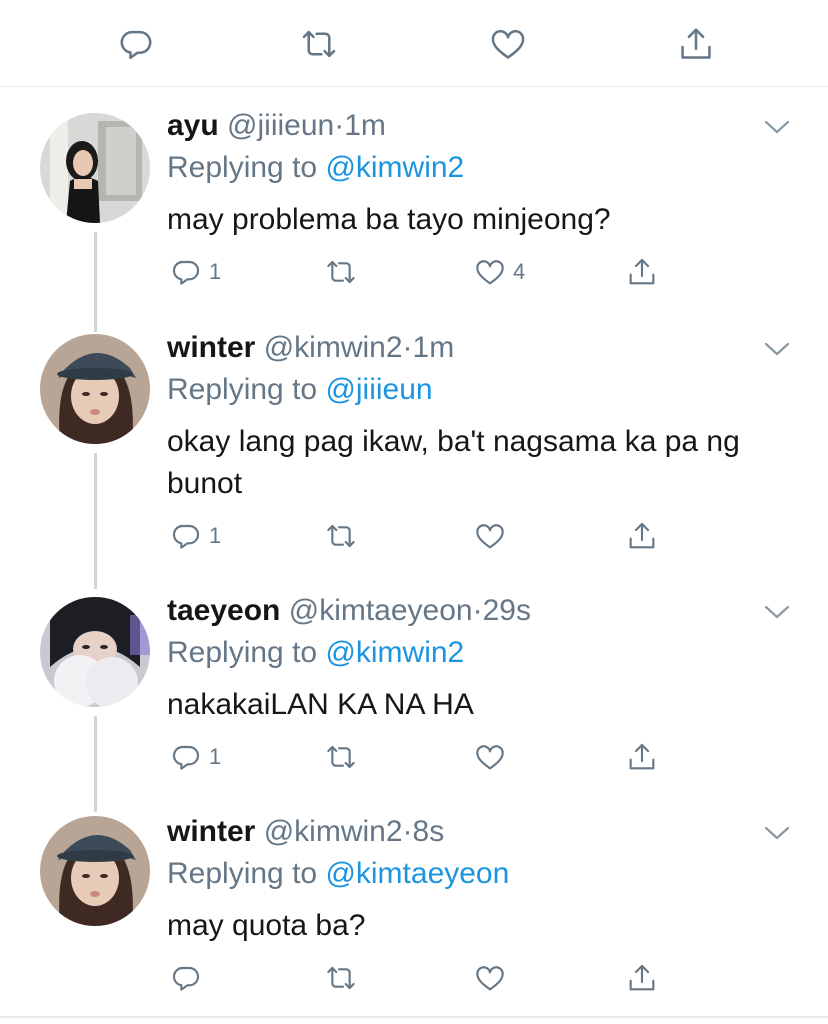 This screenshot has height=1024, width=828. Describe the element at coordinates (519, 271) in the screenshot. I see `like-count: 4` at that location.